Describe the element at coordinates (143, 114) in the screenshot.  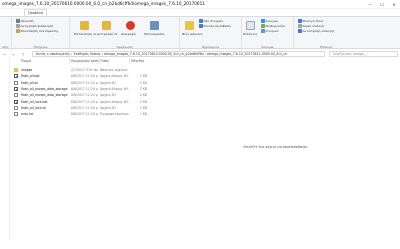
I see `file-size: 1 KB` at that location.